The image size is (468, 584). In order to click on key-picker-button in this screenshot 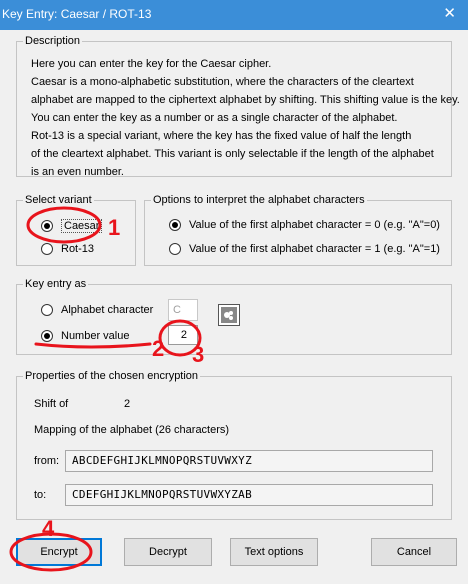, I will do `click(229, 315)`.